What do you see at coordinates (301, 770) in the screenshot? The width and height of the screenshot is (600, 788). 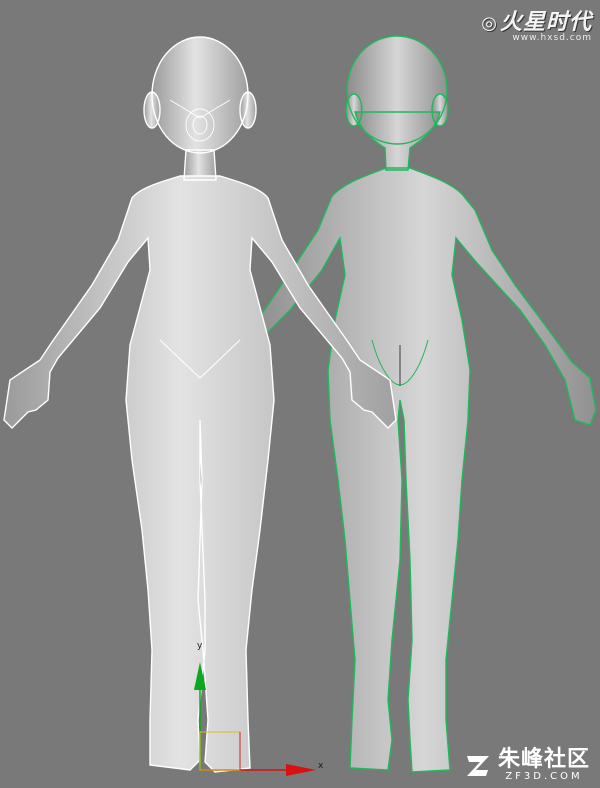 I see `x-axis-arrow-icon` at bounding box center [301, 770].